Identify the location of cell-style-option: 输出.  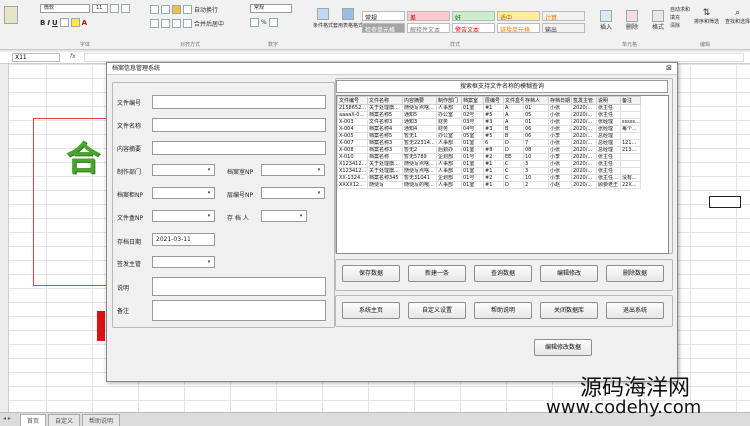
(563, 28).